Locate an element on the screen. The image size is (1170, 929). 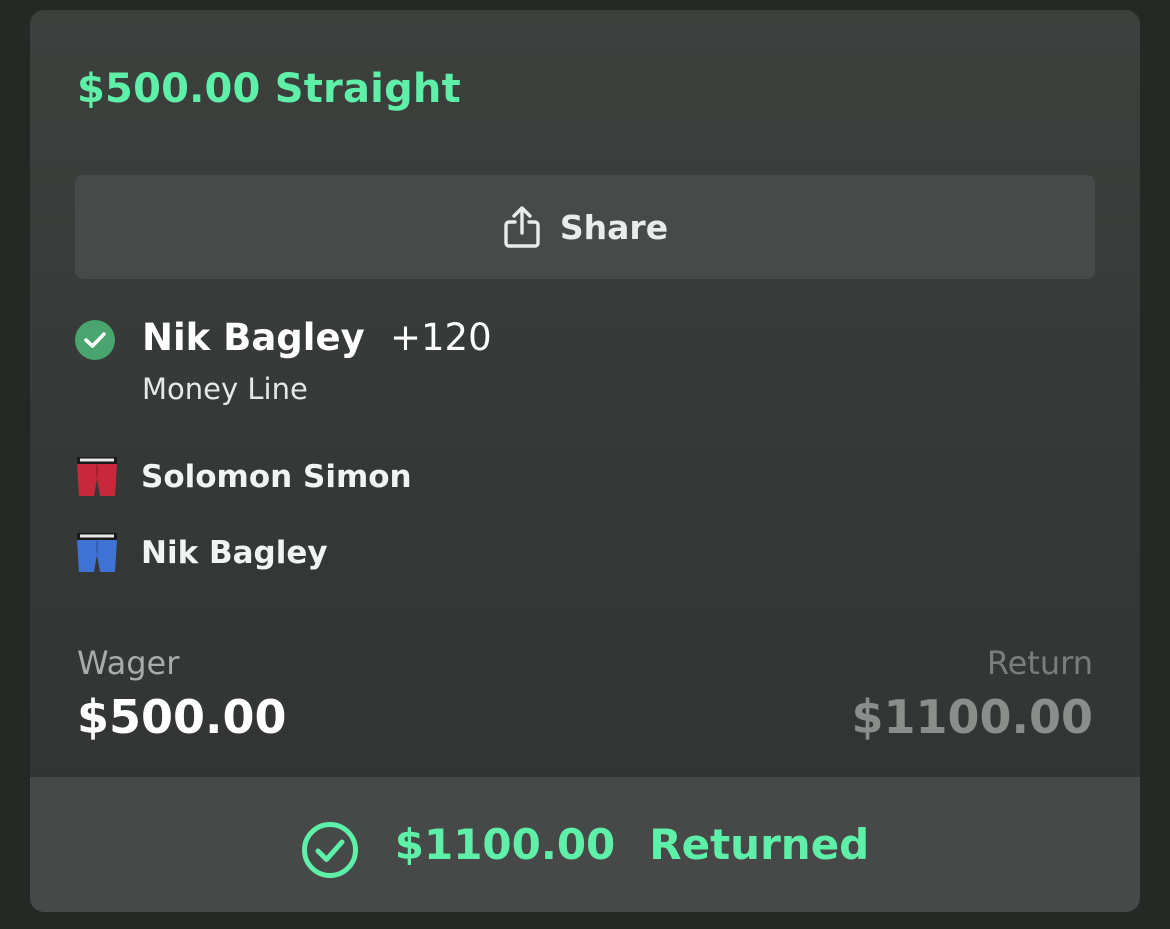
check-circle-outline-icon is located at coordinates (330, 850).